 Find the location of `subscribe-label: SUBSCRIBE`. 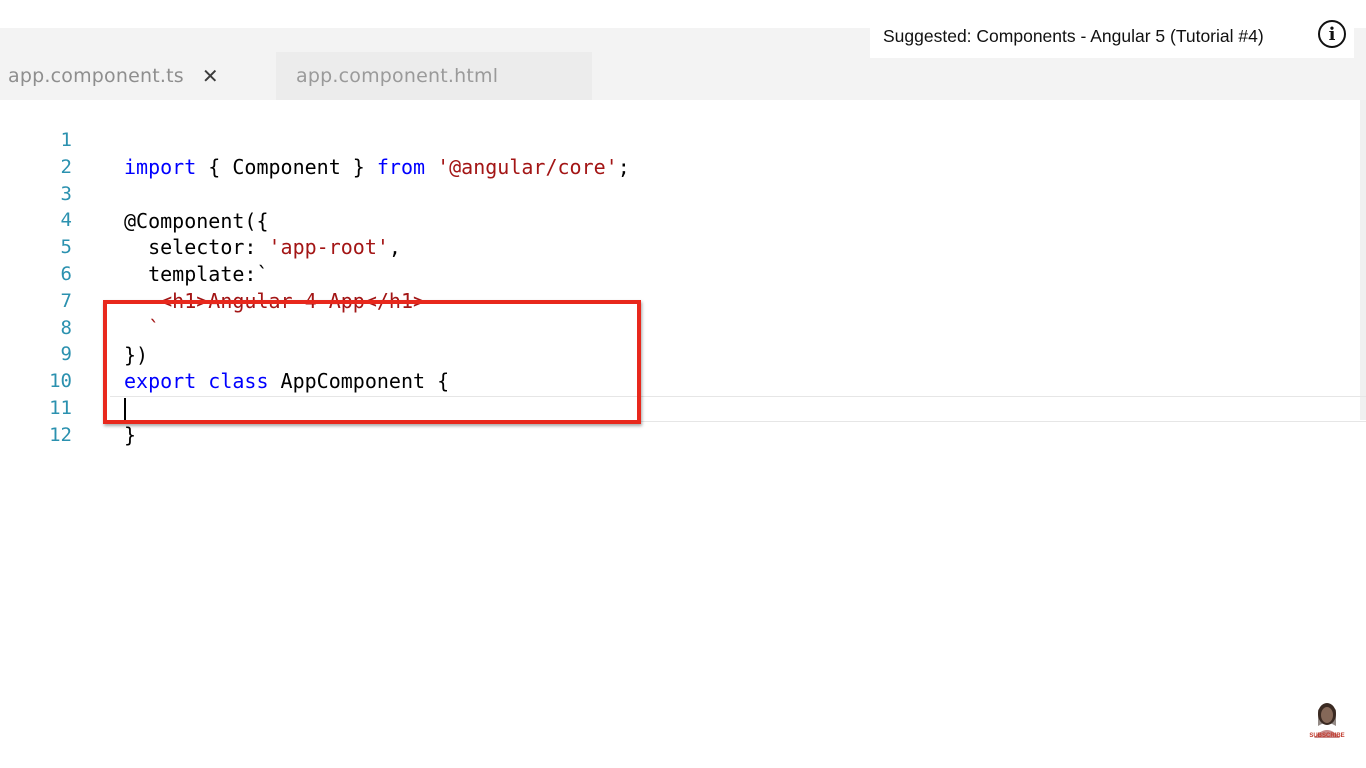

subscribe-label: SUBSCRIBE is located at coordinates (1327, 736).